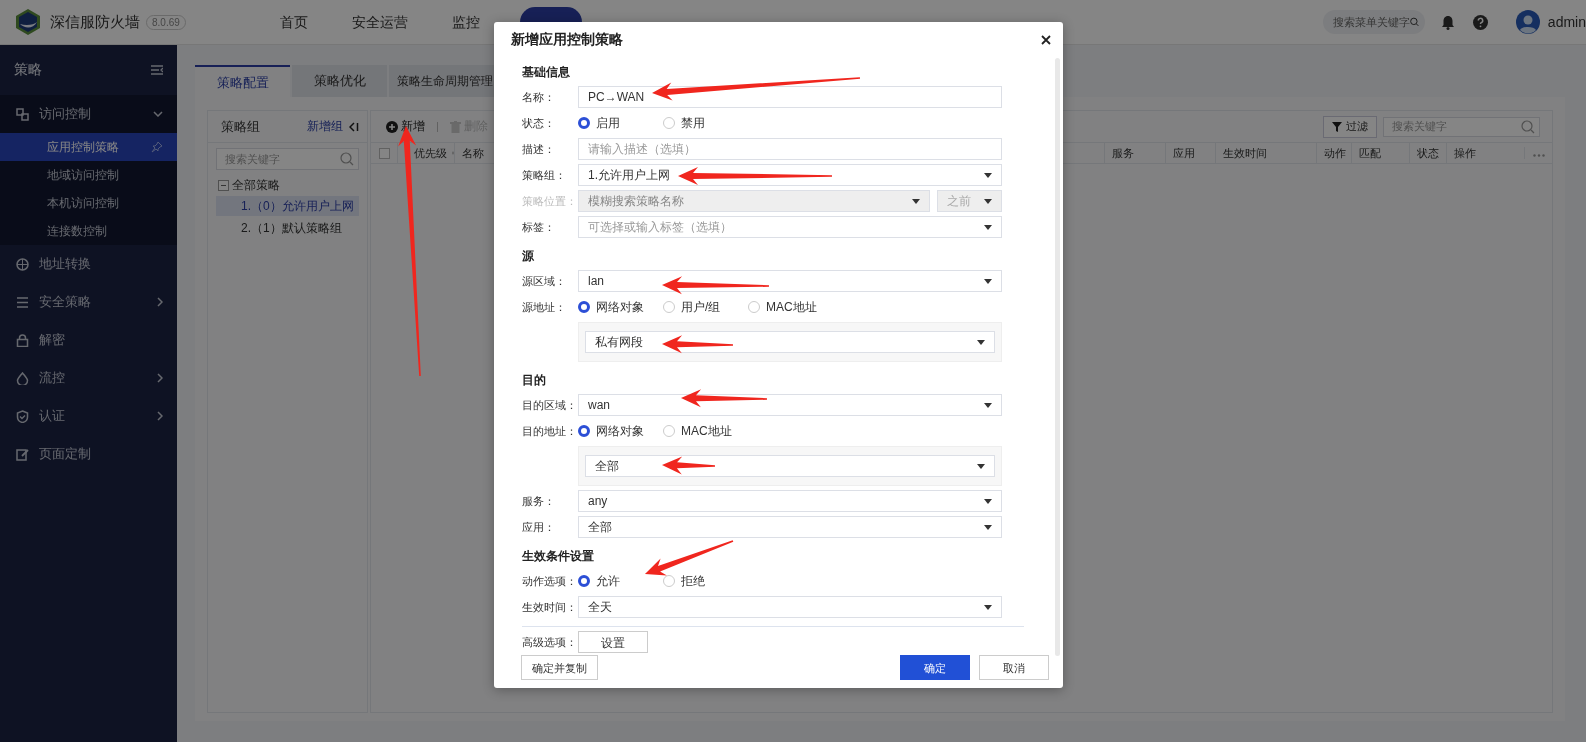 The width and height of the screenshot is (1586, 742). Describe the element at coordinates (534, 380) in the screenshot. I see `section-title: 目的` at that location.